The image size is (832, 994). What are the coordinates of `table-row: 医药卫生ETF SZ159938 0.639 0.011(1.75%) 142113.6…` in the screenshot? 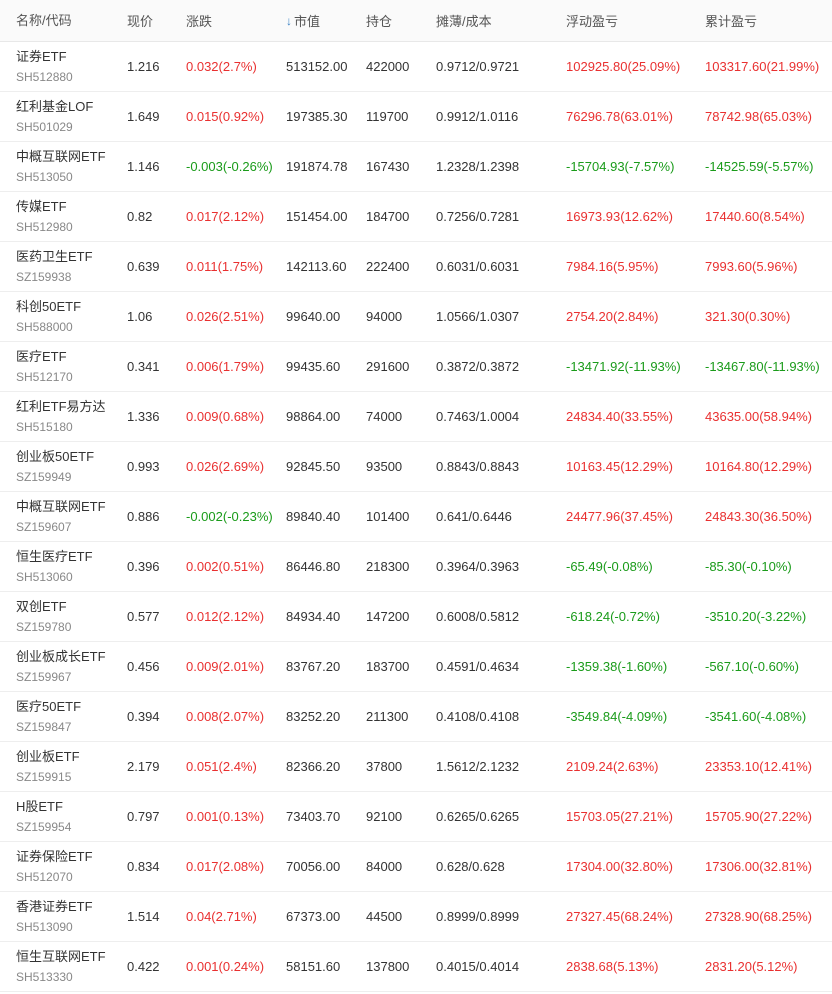 It's located at (416, 267).